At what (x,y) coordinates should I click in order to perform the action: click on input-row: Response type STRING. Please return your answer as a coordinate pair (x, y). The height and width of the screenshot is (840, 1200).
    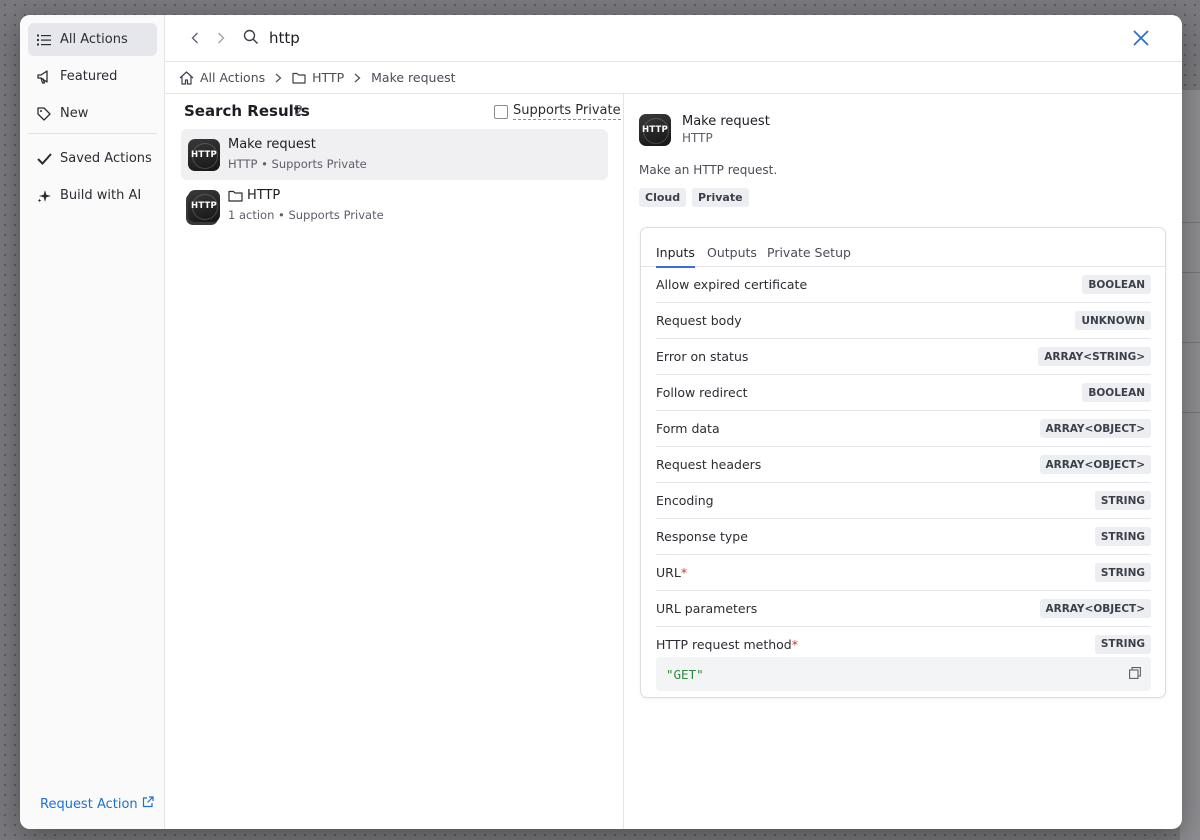
    Looking at the image, I should click on (903, 537).